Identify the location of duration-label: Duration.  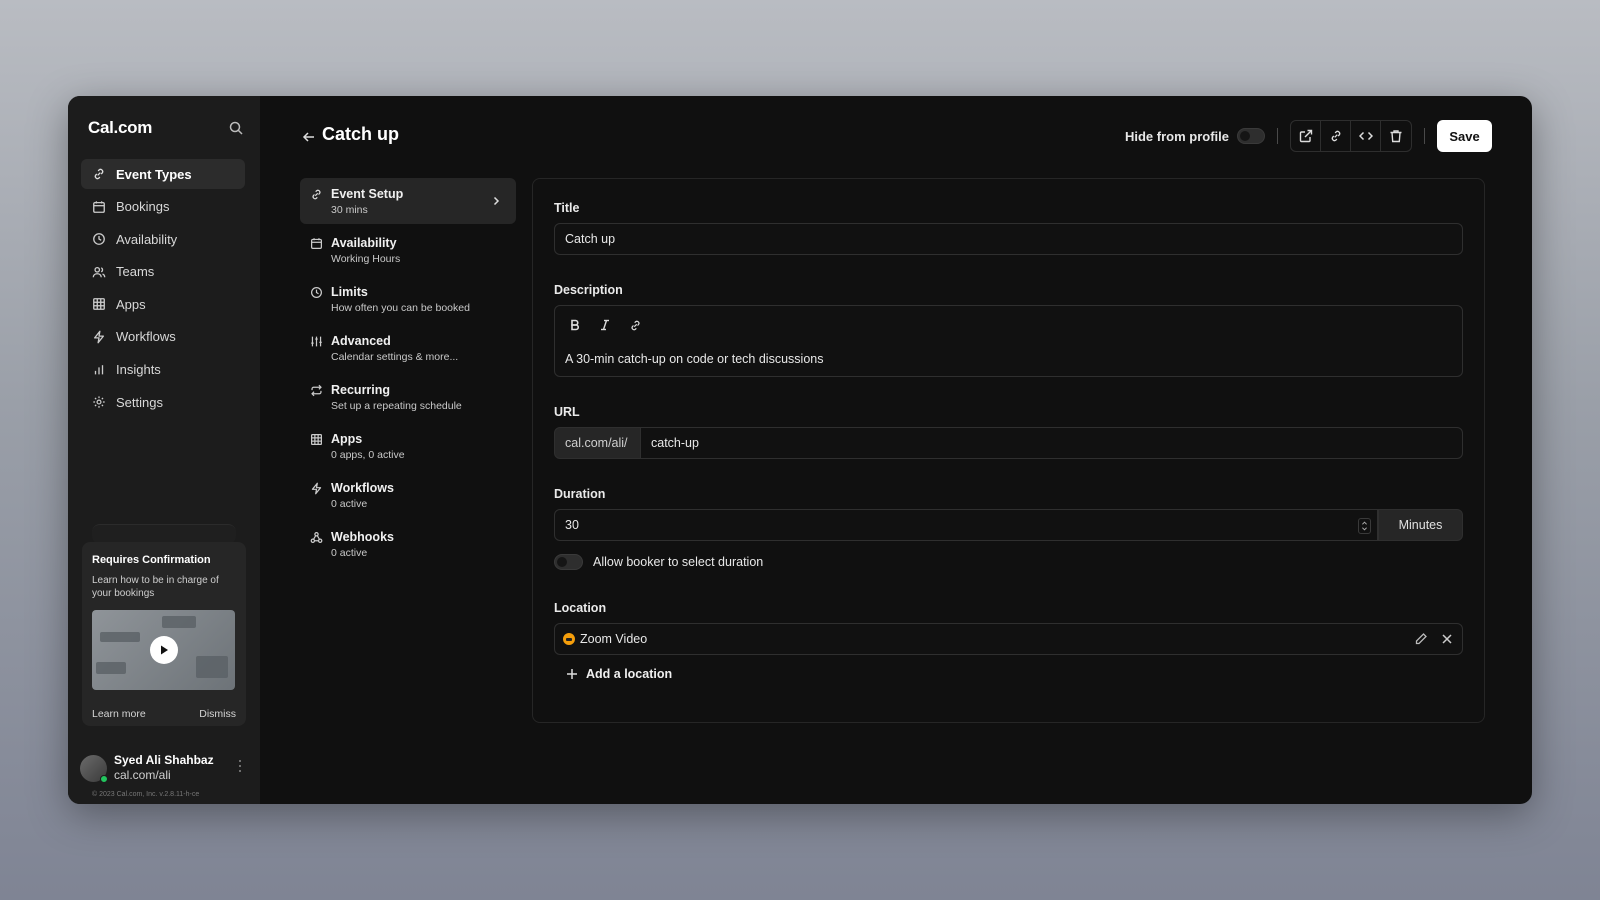
(580, 494).